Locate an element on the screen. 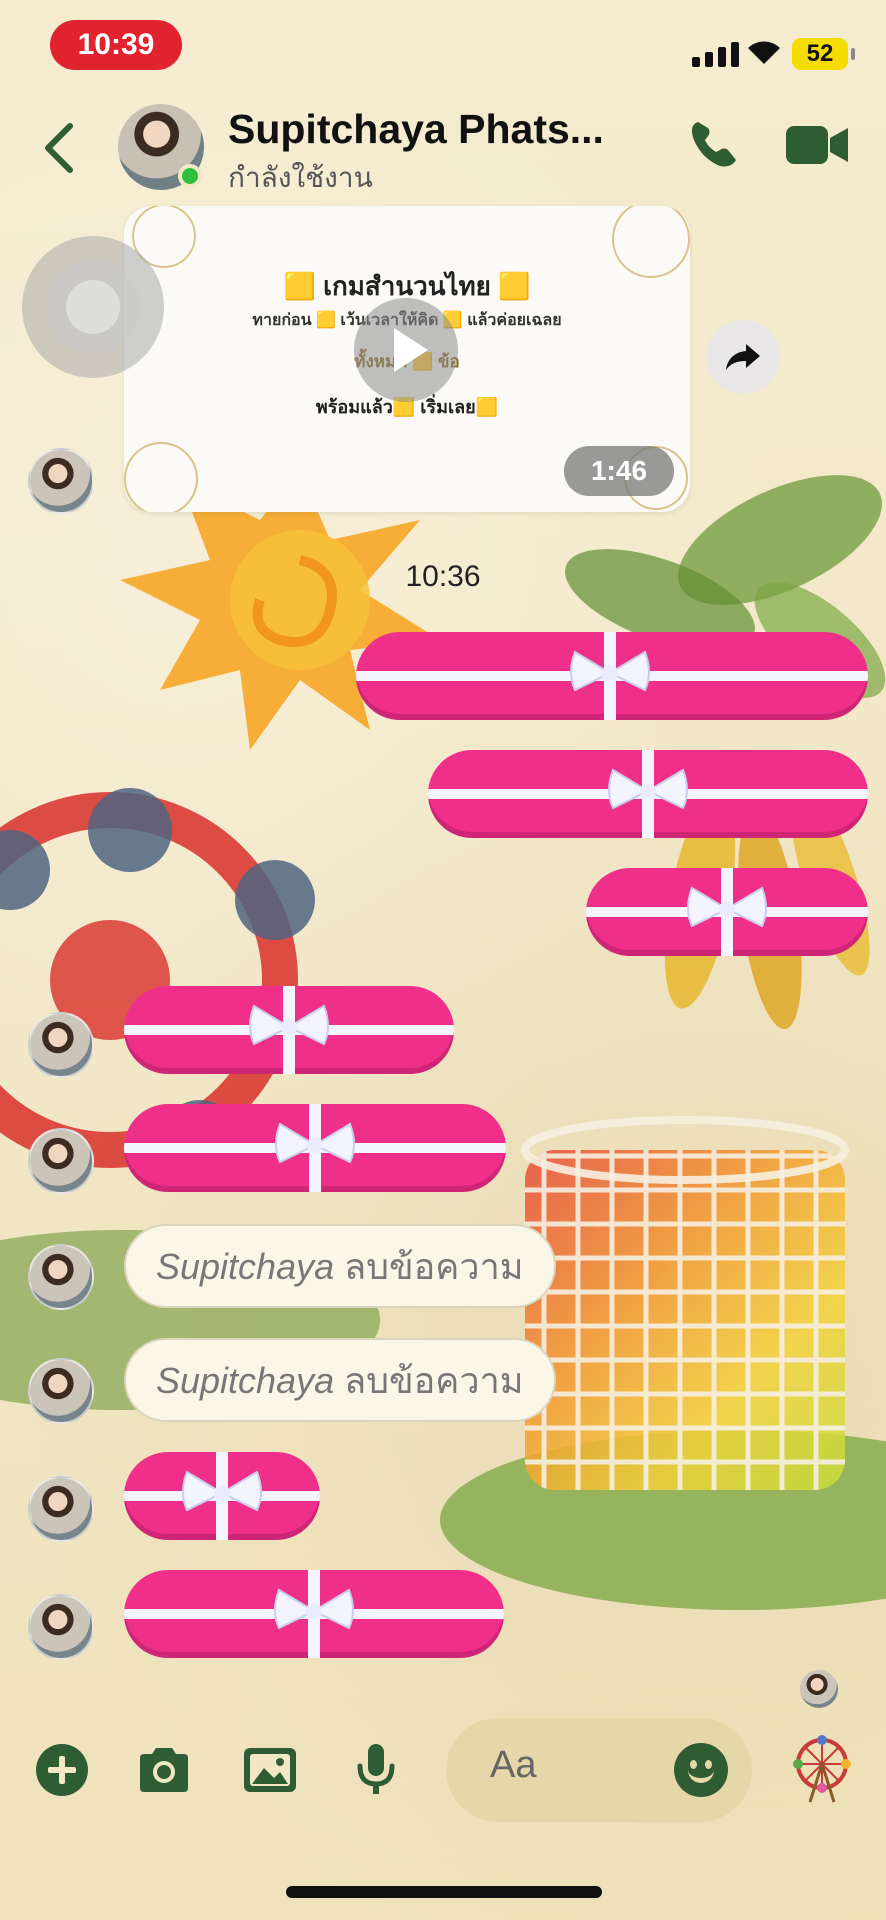  message-input: Aa is located at coordinates (599, 1770).